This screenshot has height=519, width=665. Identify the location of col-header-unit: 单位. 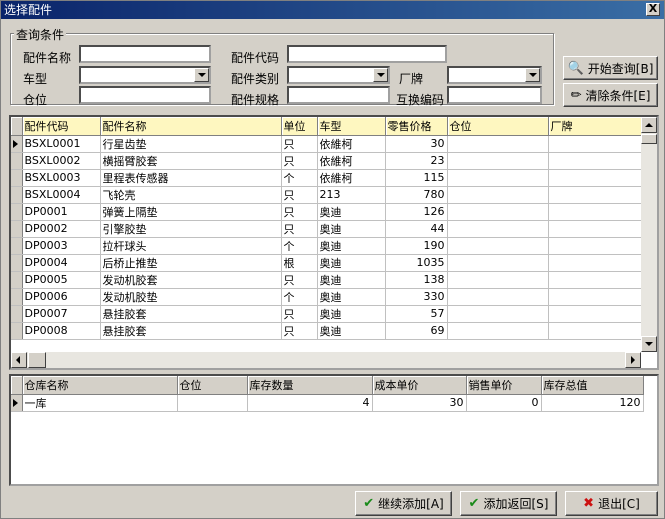
(299, 126).